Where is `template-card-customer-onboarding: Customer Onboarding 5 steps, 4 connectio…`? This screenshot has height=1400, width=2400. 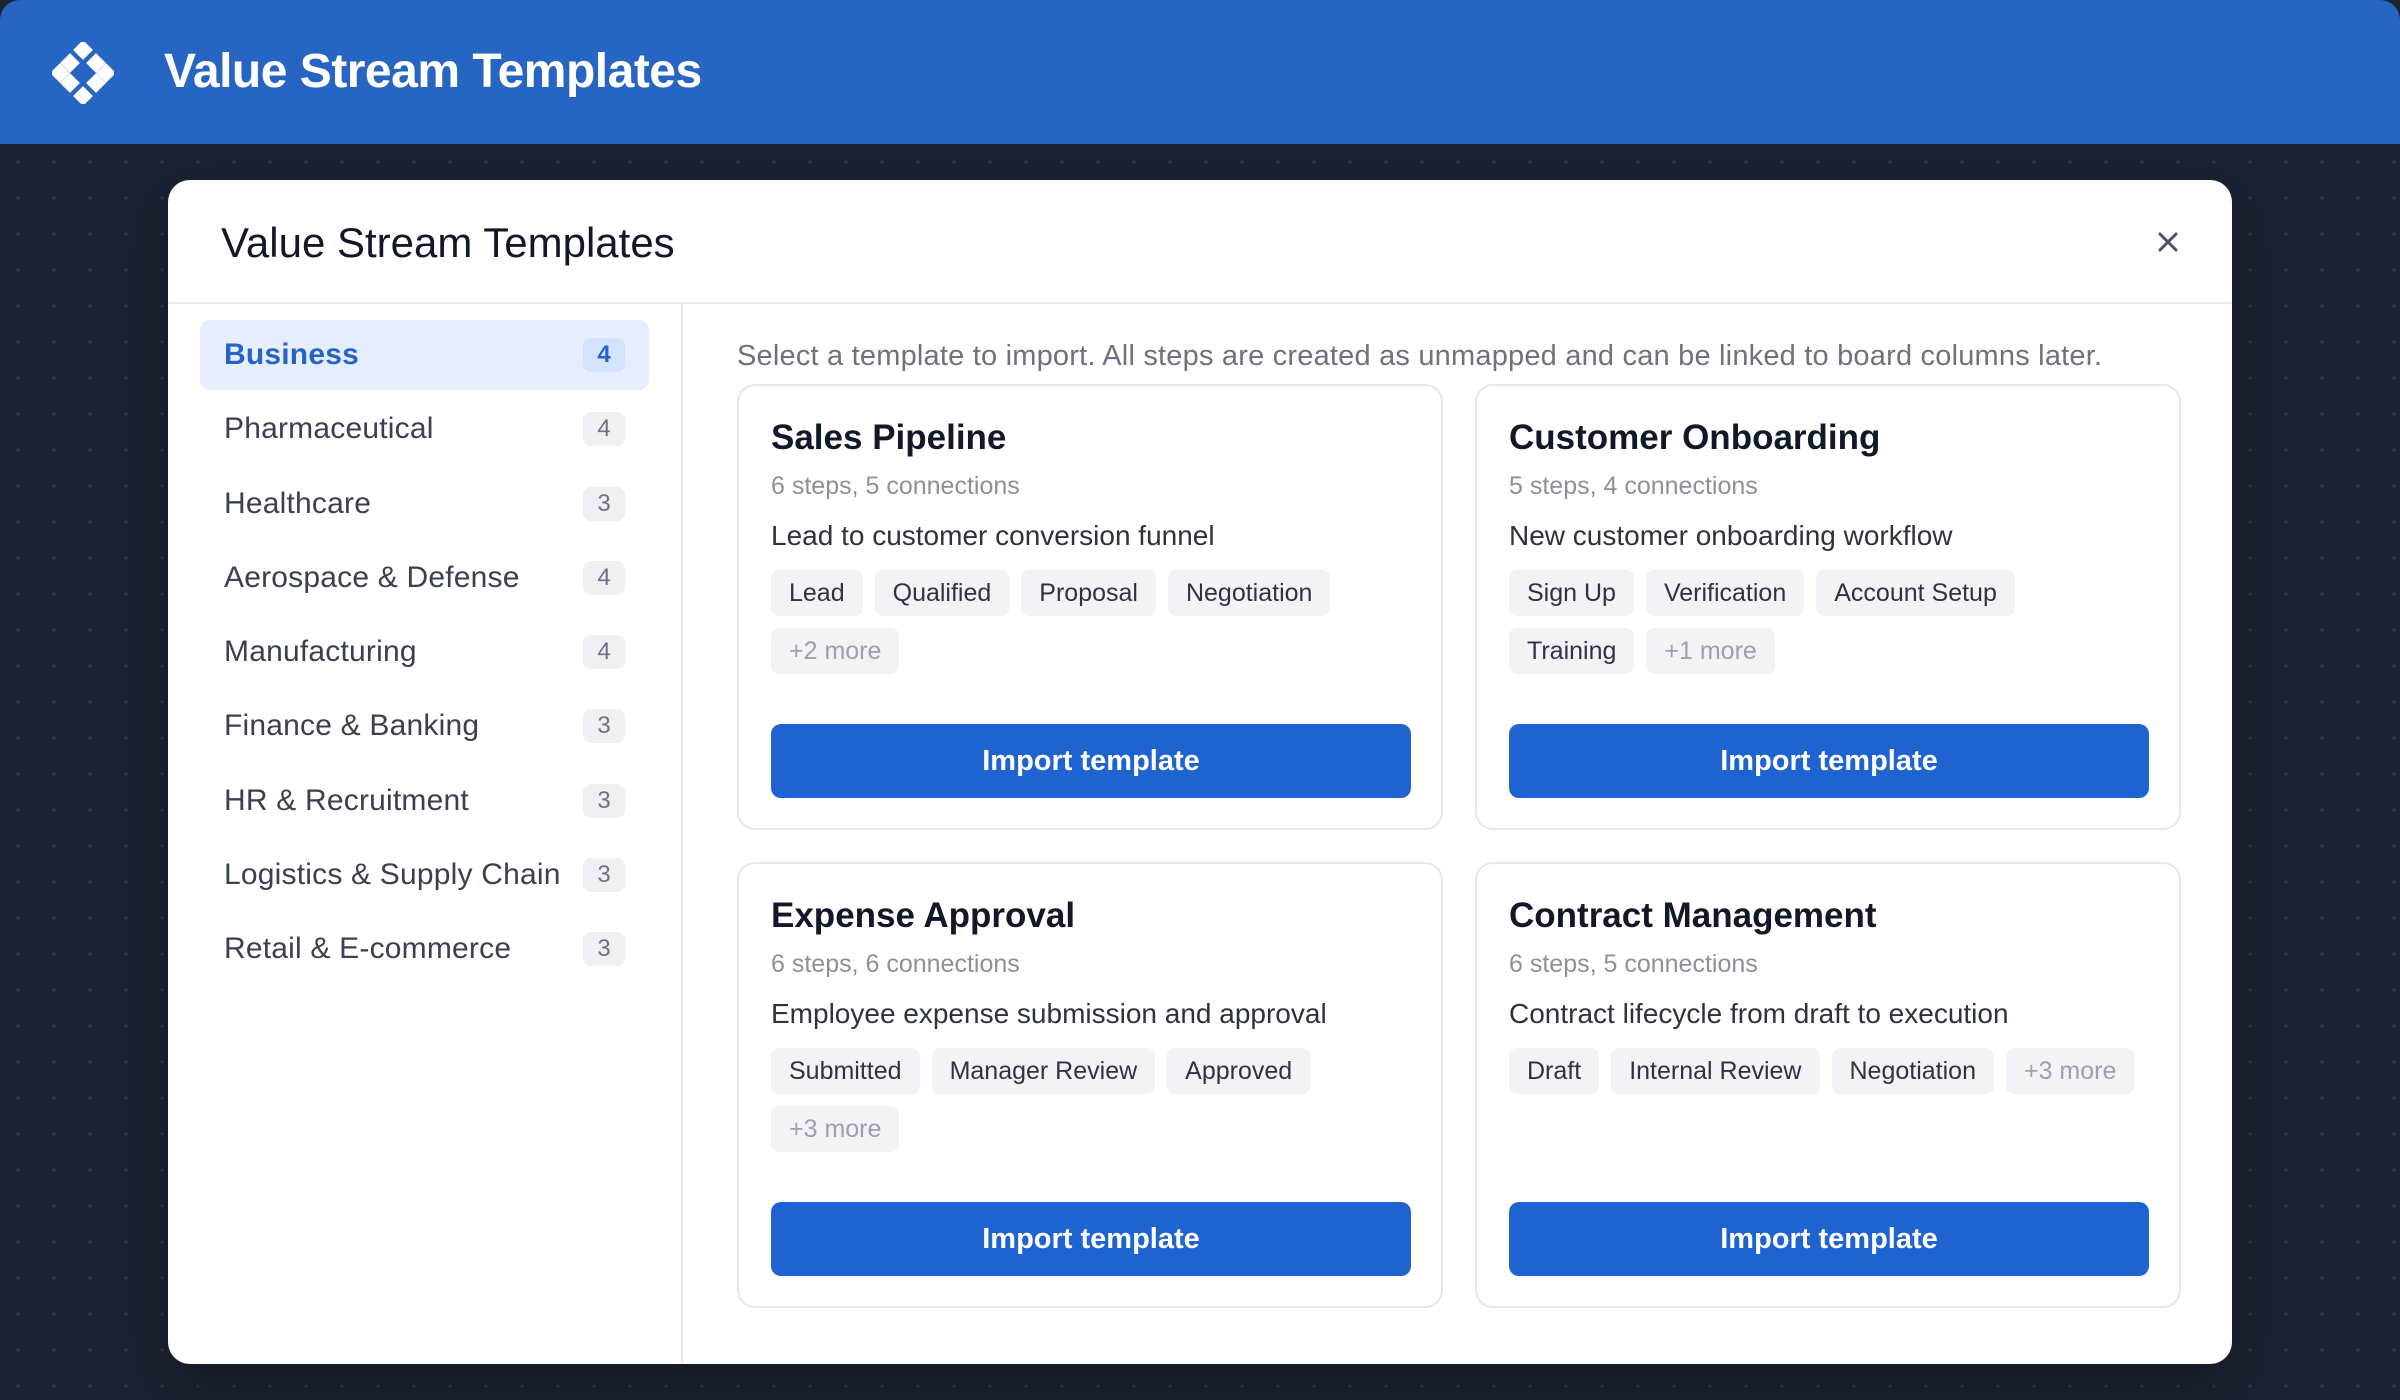
template-card-customer-onboarding: Customer Onboarding 5 steps, 4 connectio… is located at coordinates (1828, 607).